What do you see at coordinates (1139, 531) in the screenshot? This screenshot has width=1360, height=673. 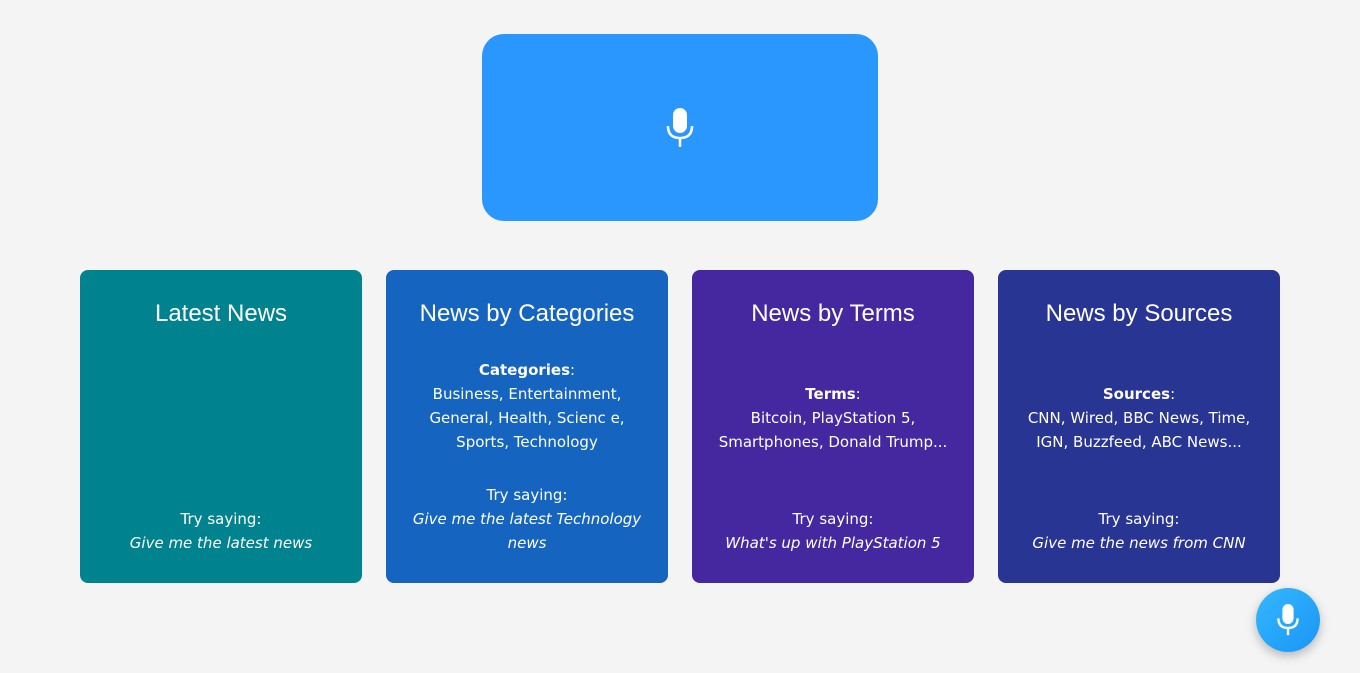 I see `card-try-saying: Try saying: Give me the news from CNN` at bounding box center [1139, 531].